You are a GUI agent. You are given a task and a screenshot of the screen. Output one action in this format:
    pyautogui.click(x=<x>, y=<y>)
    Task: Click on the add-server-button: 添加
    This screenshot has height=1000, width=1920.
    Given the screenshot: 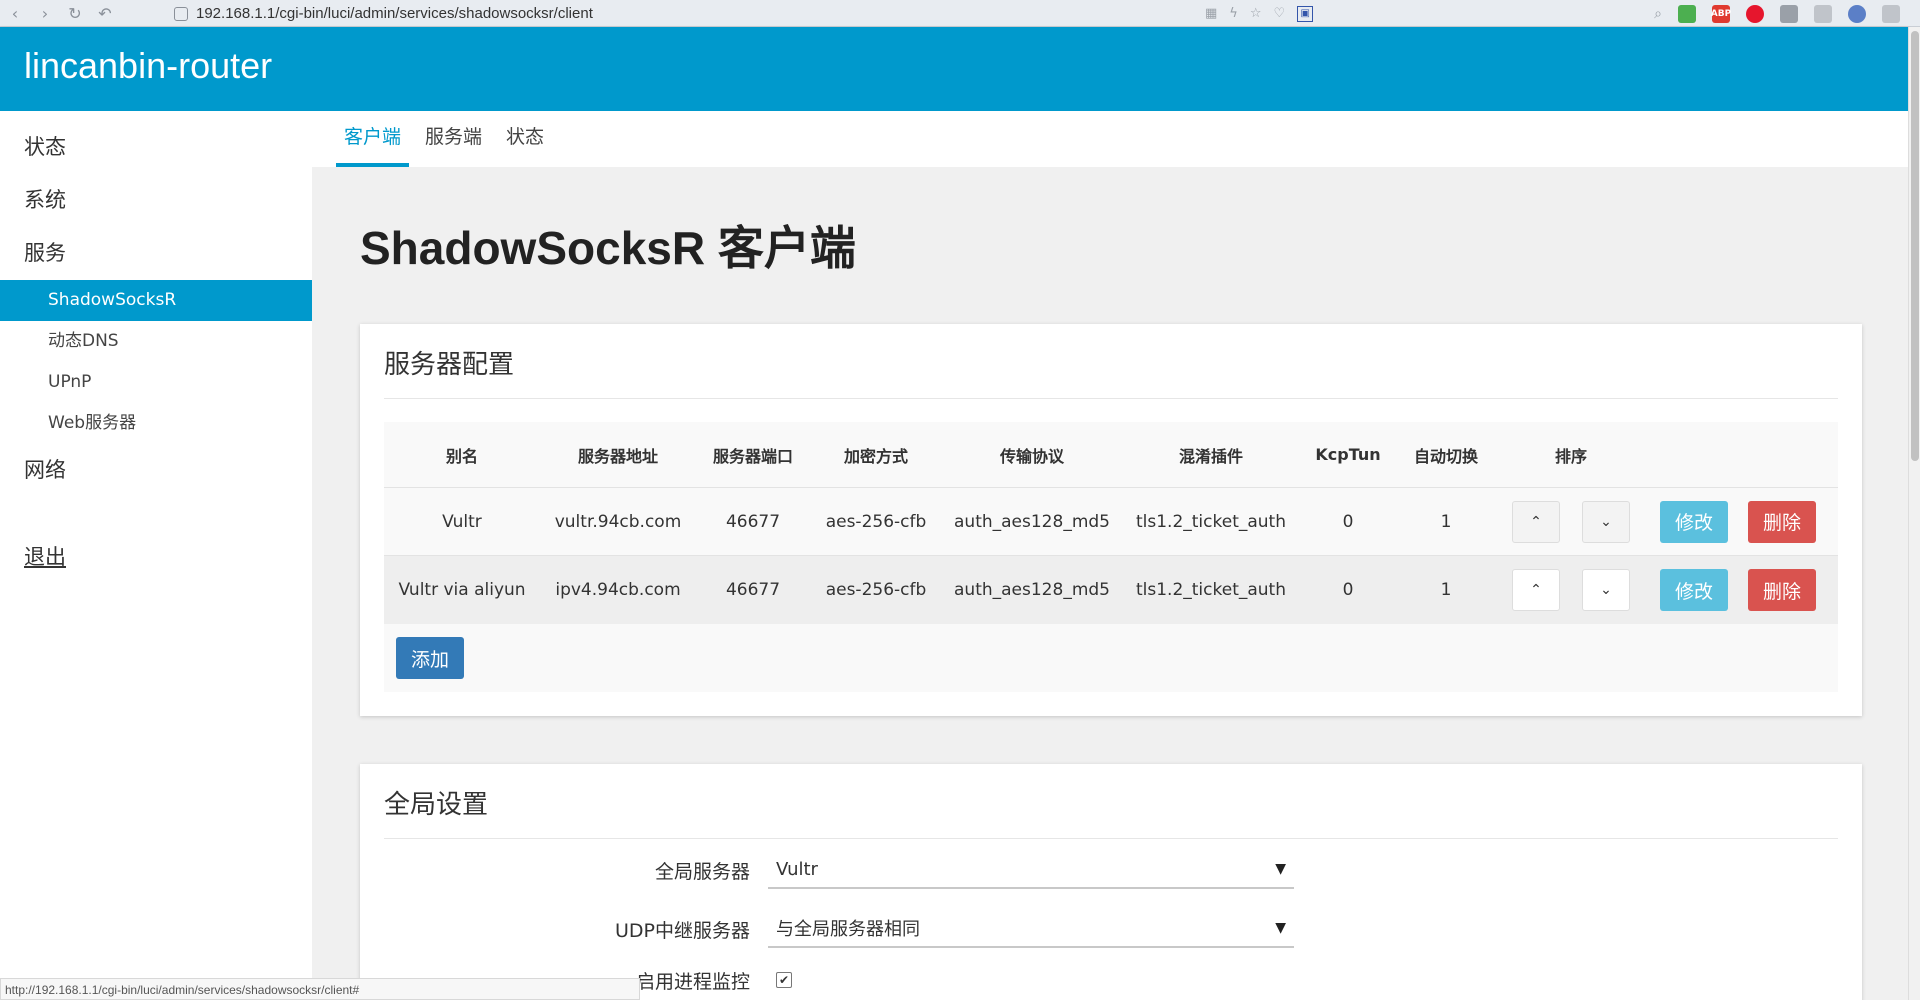 What is the action you would take?
    pyautogui.click(x=430, y=658)
    